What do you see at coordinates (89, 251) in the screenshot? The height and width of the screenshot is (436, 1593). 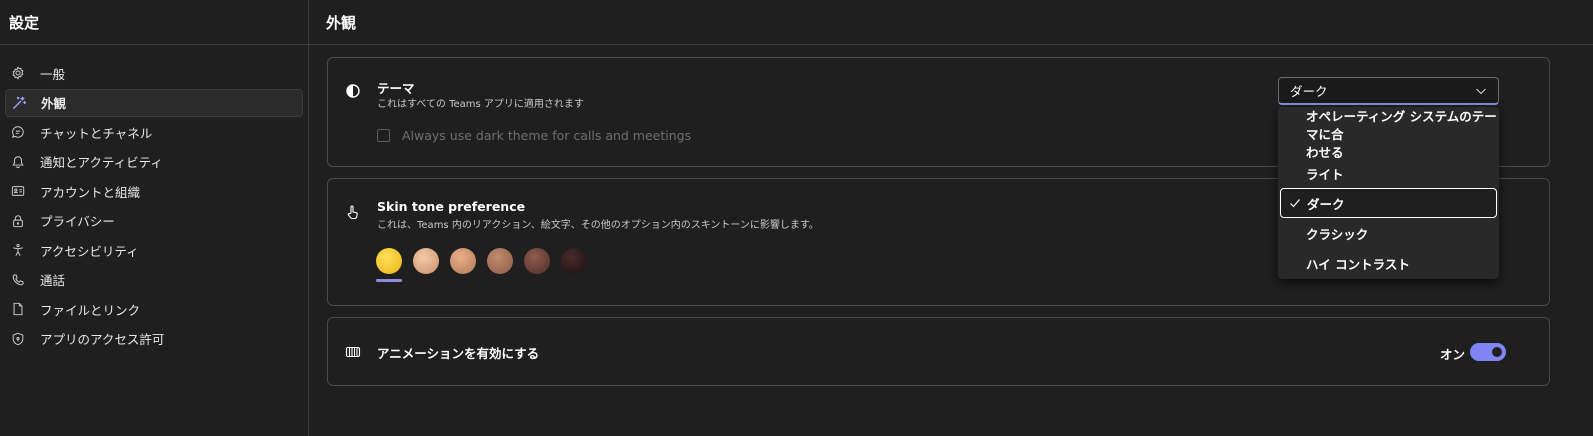 I see `sidebar-item-label: アクセシビリティ` at bounding box center [89, 251].